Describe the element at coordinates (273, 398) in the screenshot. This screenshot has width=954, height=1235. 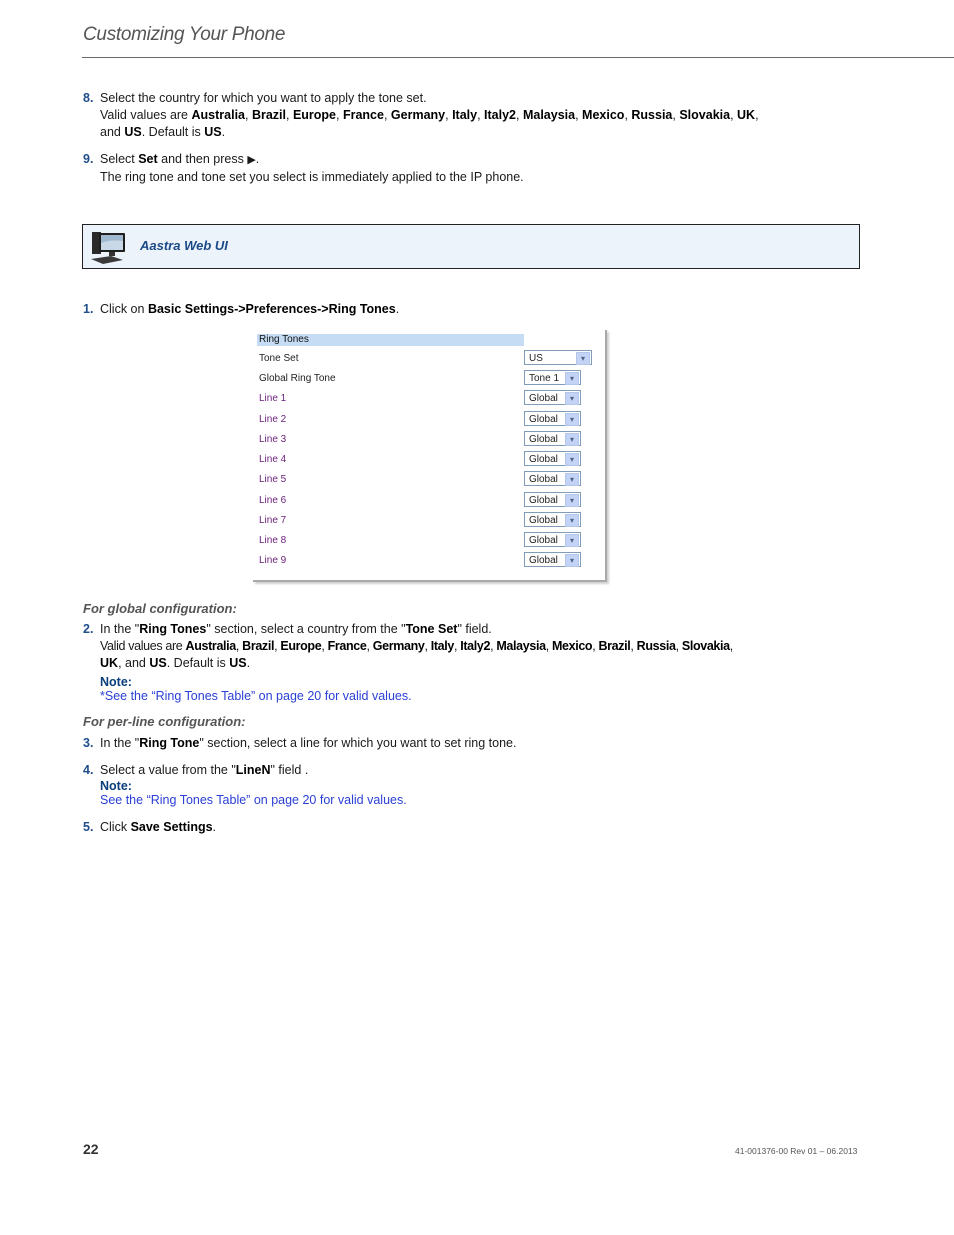
I see `field-label: Line 1` at that location.